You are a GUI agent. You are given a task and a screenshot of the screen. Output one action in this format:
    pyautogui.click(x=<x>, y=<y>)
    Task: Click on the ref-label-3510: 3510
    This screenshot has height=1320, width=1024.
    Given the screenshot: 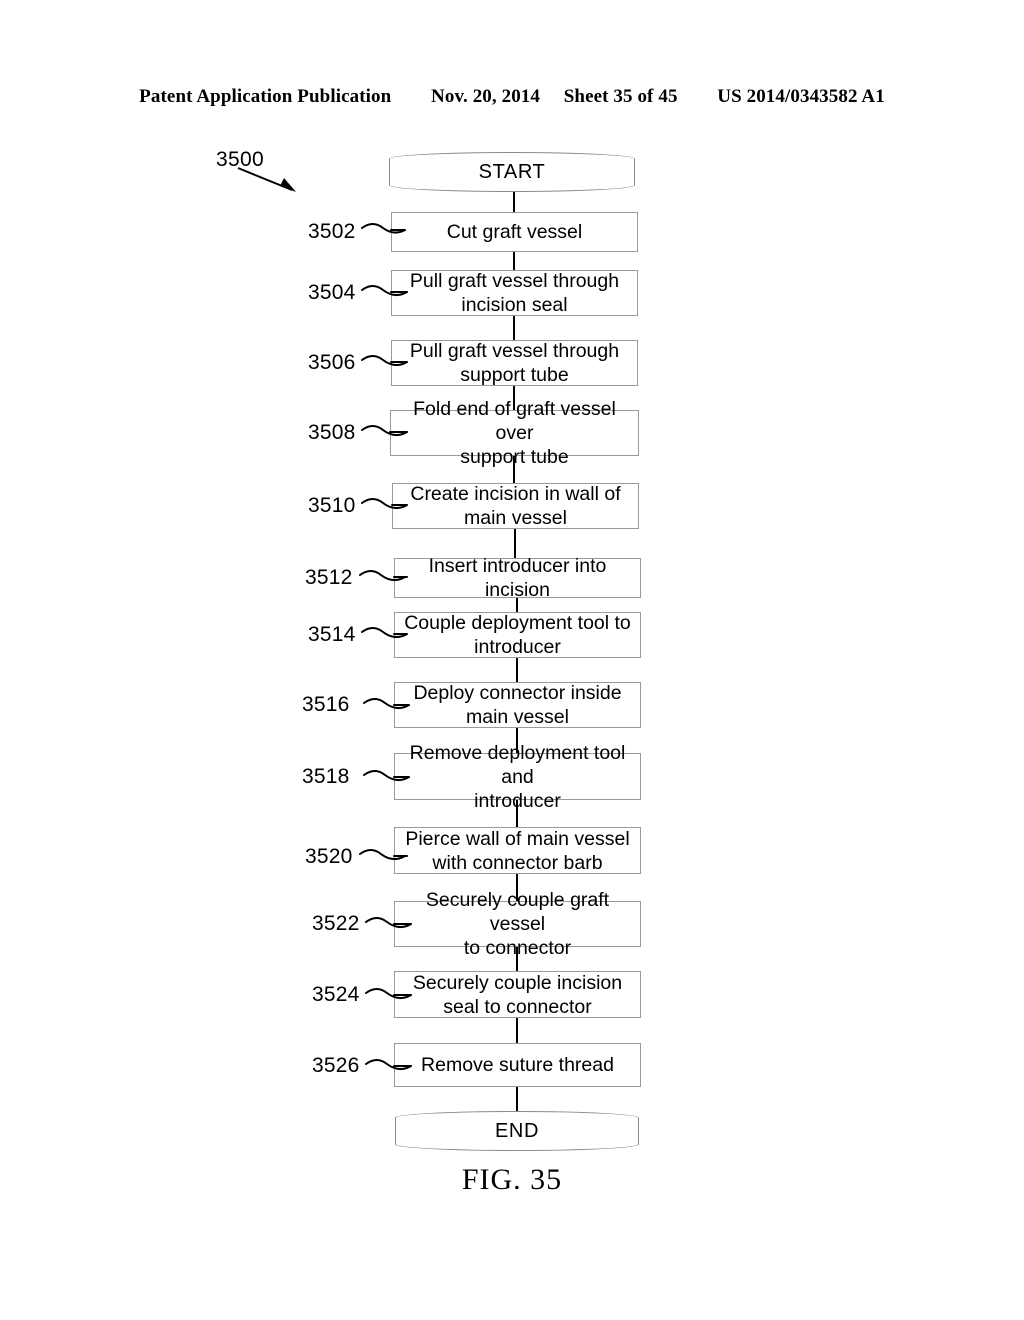 What is the action you would take?
    pyautogui.click(x=332, y=505)
    